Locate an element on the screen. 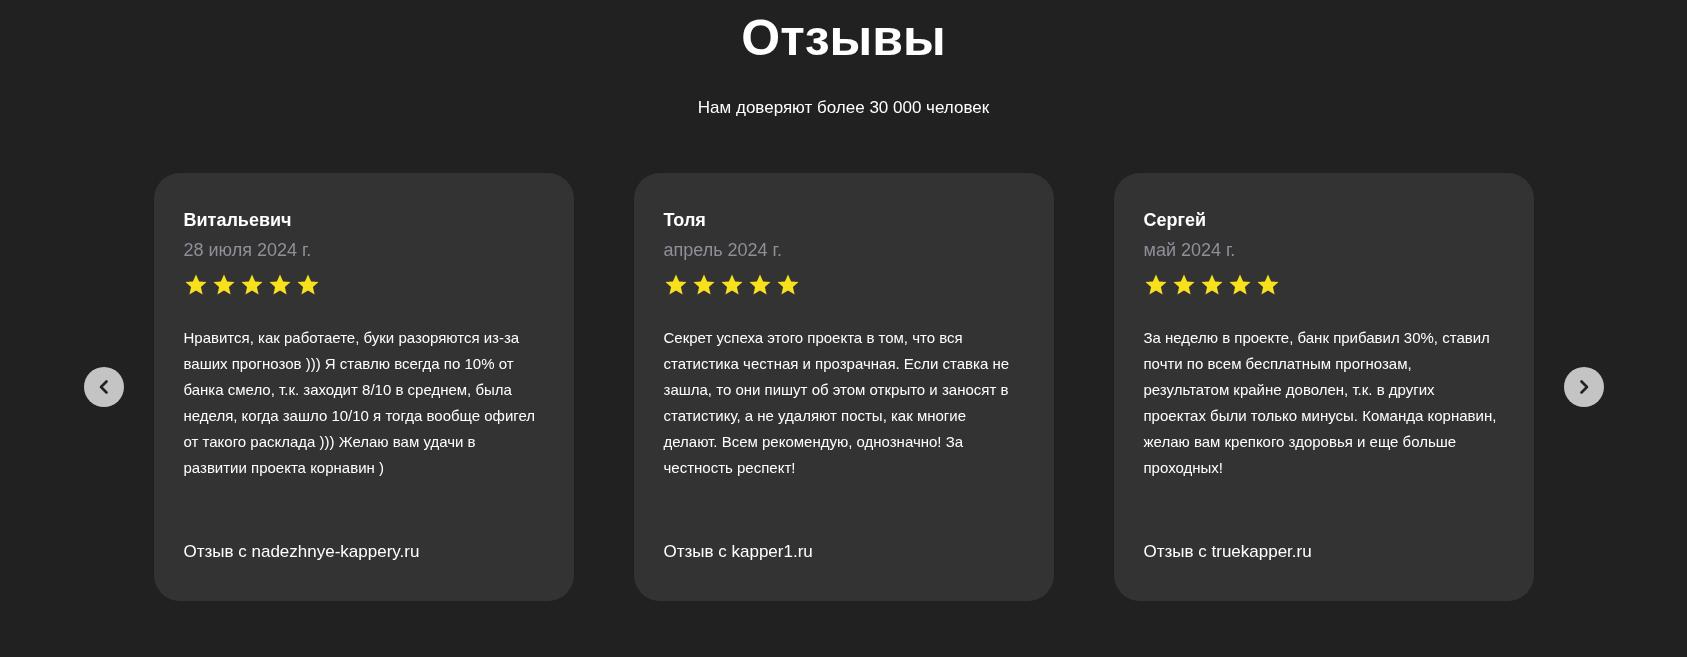 This screenshot has height=657, width=1687. reviewer-name: Сергей is located at coordinates (1175, 220).